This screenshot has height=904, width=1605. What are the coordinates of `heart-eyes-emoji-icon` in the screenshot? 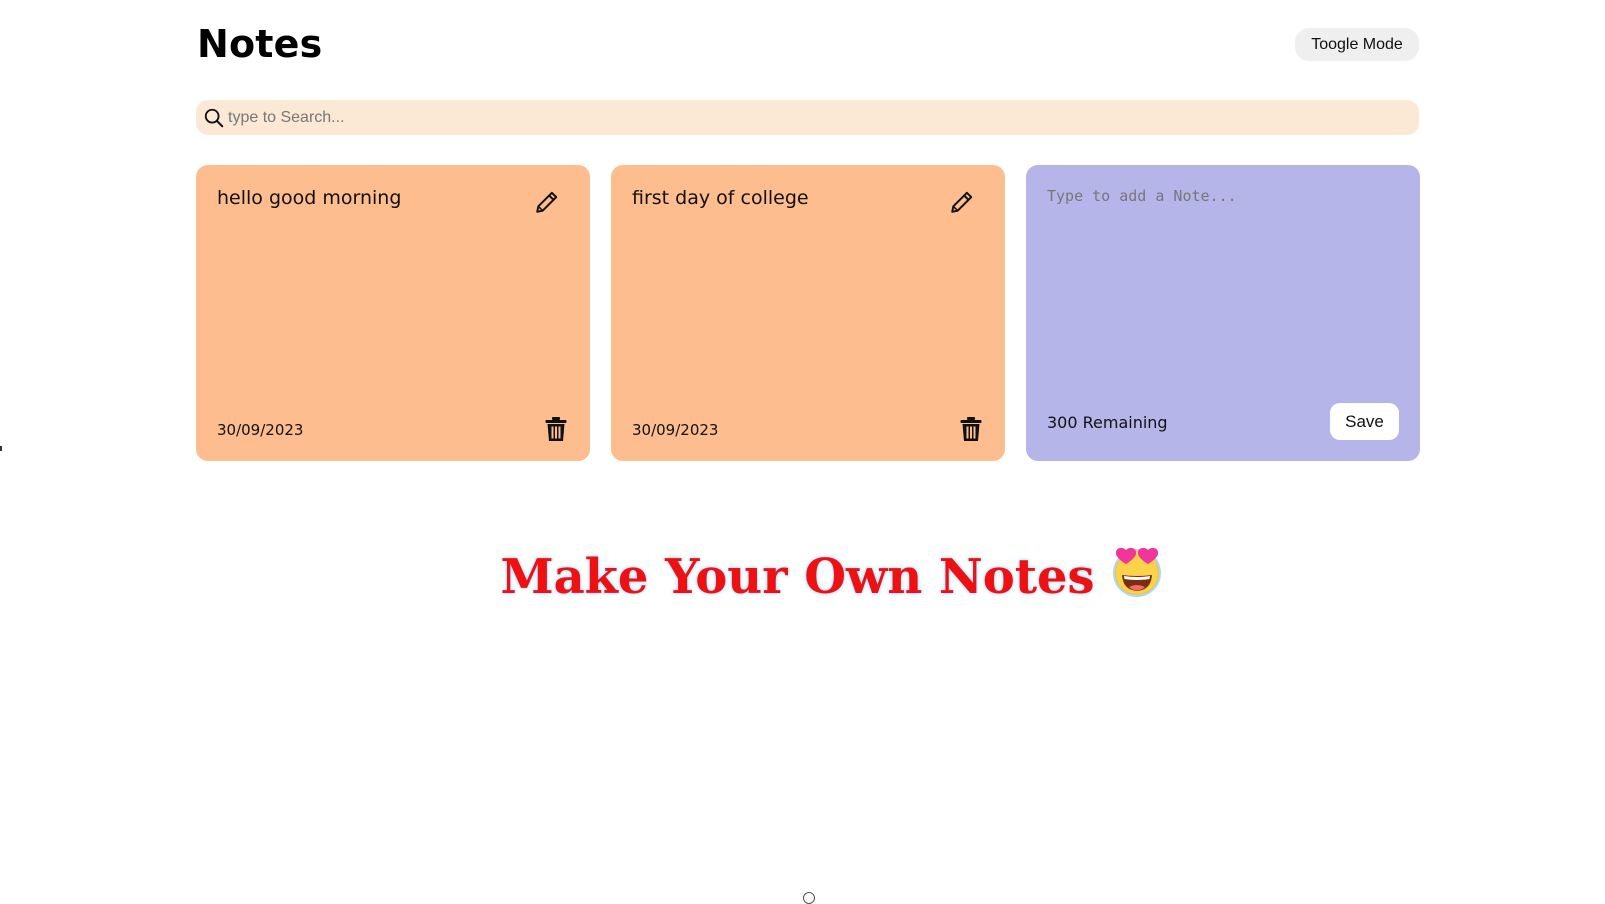 It's located at (1137, 571).